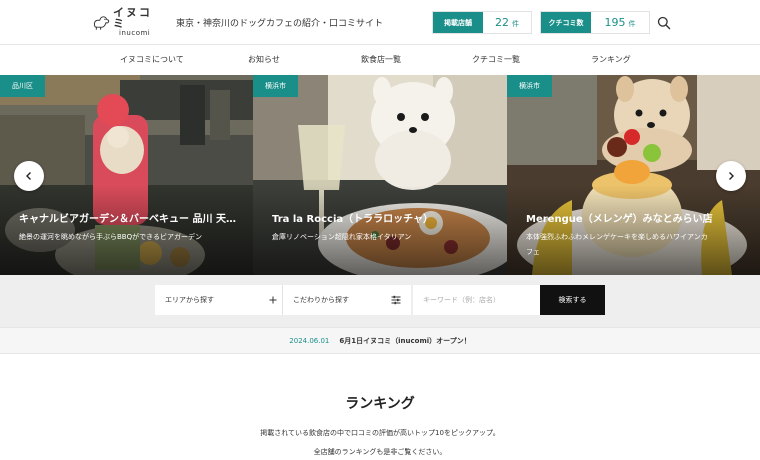 The image size is (760, 460). I want to click on search-icon, so click(664, 23).